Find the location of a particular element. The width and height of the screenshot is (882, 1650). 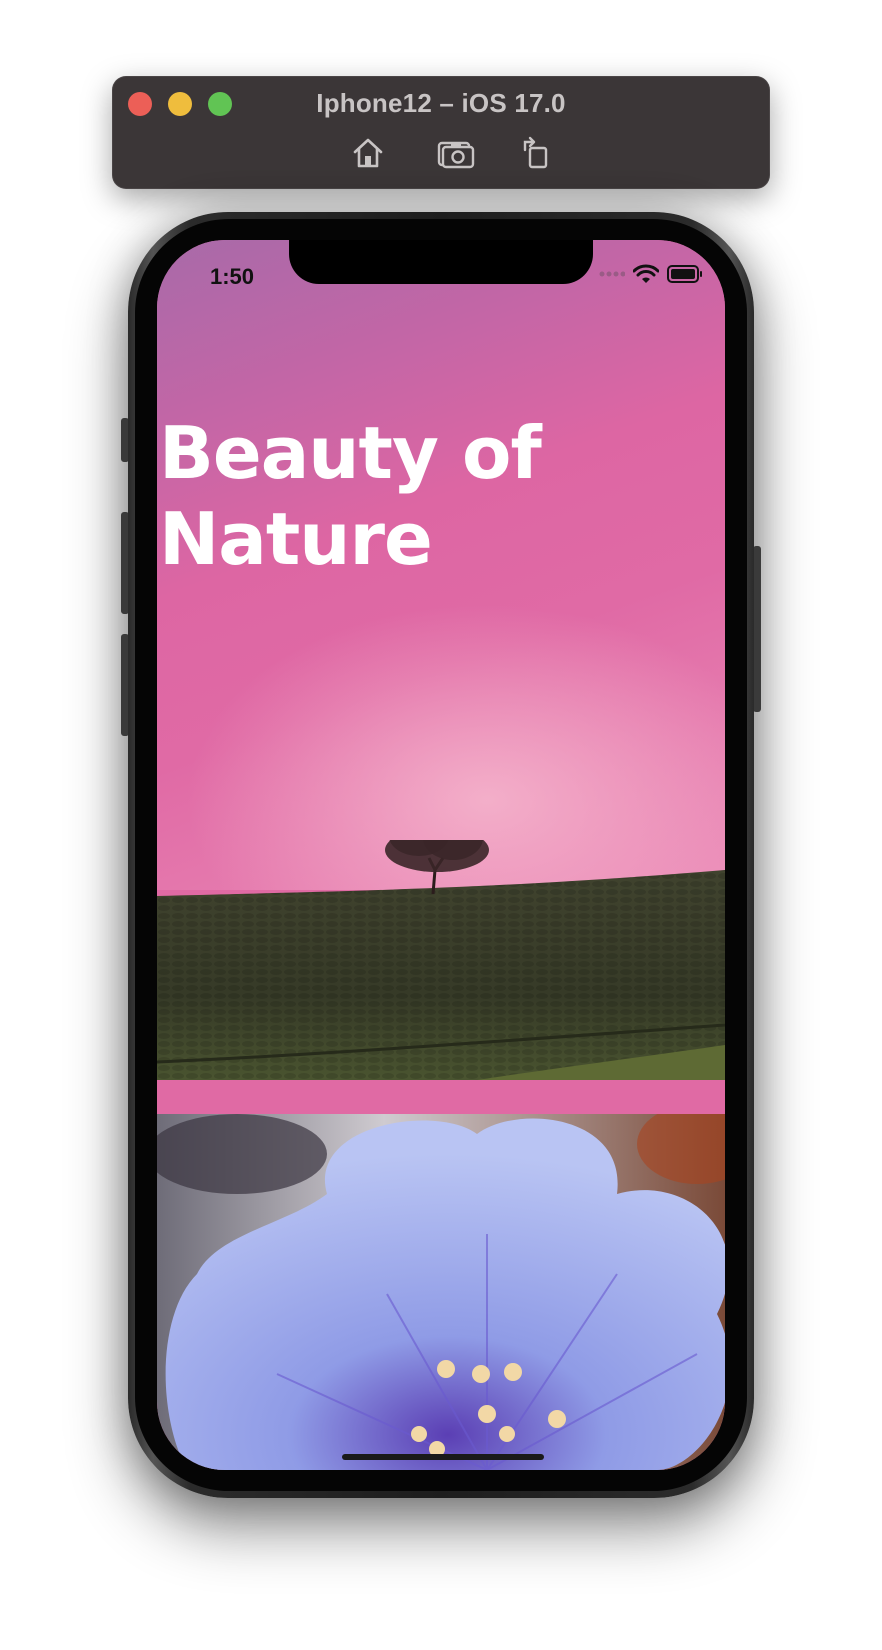

home-indicator is located at coordinates (443, 1457).